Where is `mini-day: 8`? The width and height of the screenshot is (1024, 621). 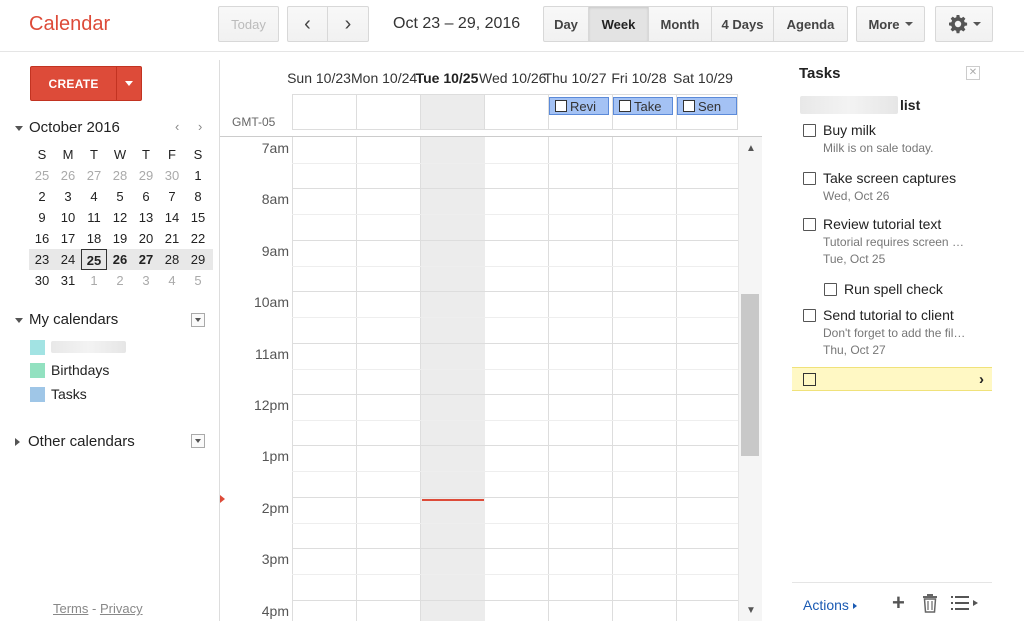 mini-day: 8 is located at coordinates (198, 196).